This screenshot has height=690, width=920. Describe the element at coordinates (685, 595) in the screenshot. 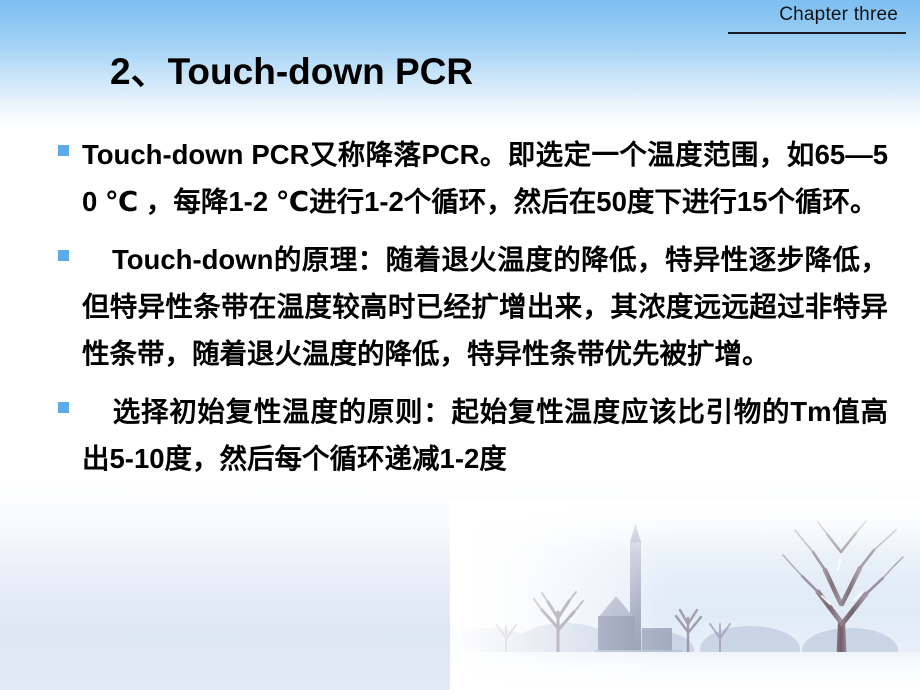

I see `background-winter-photo-panel` at that location.